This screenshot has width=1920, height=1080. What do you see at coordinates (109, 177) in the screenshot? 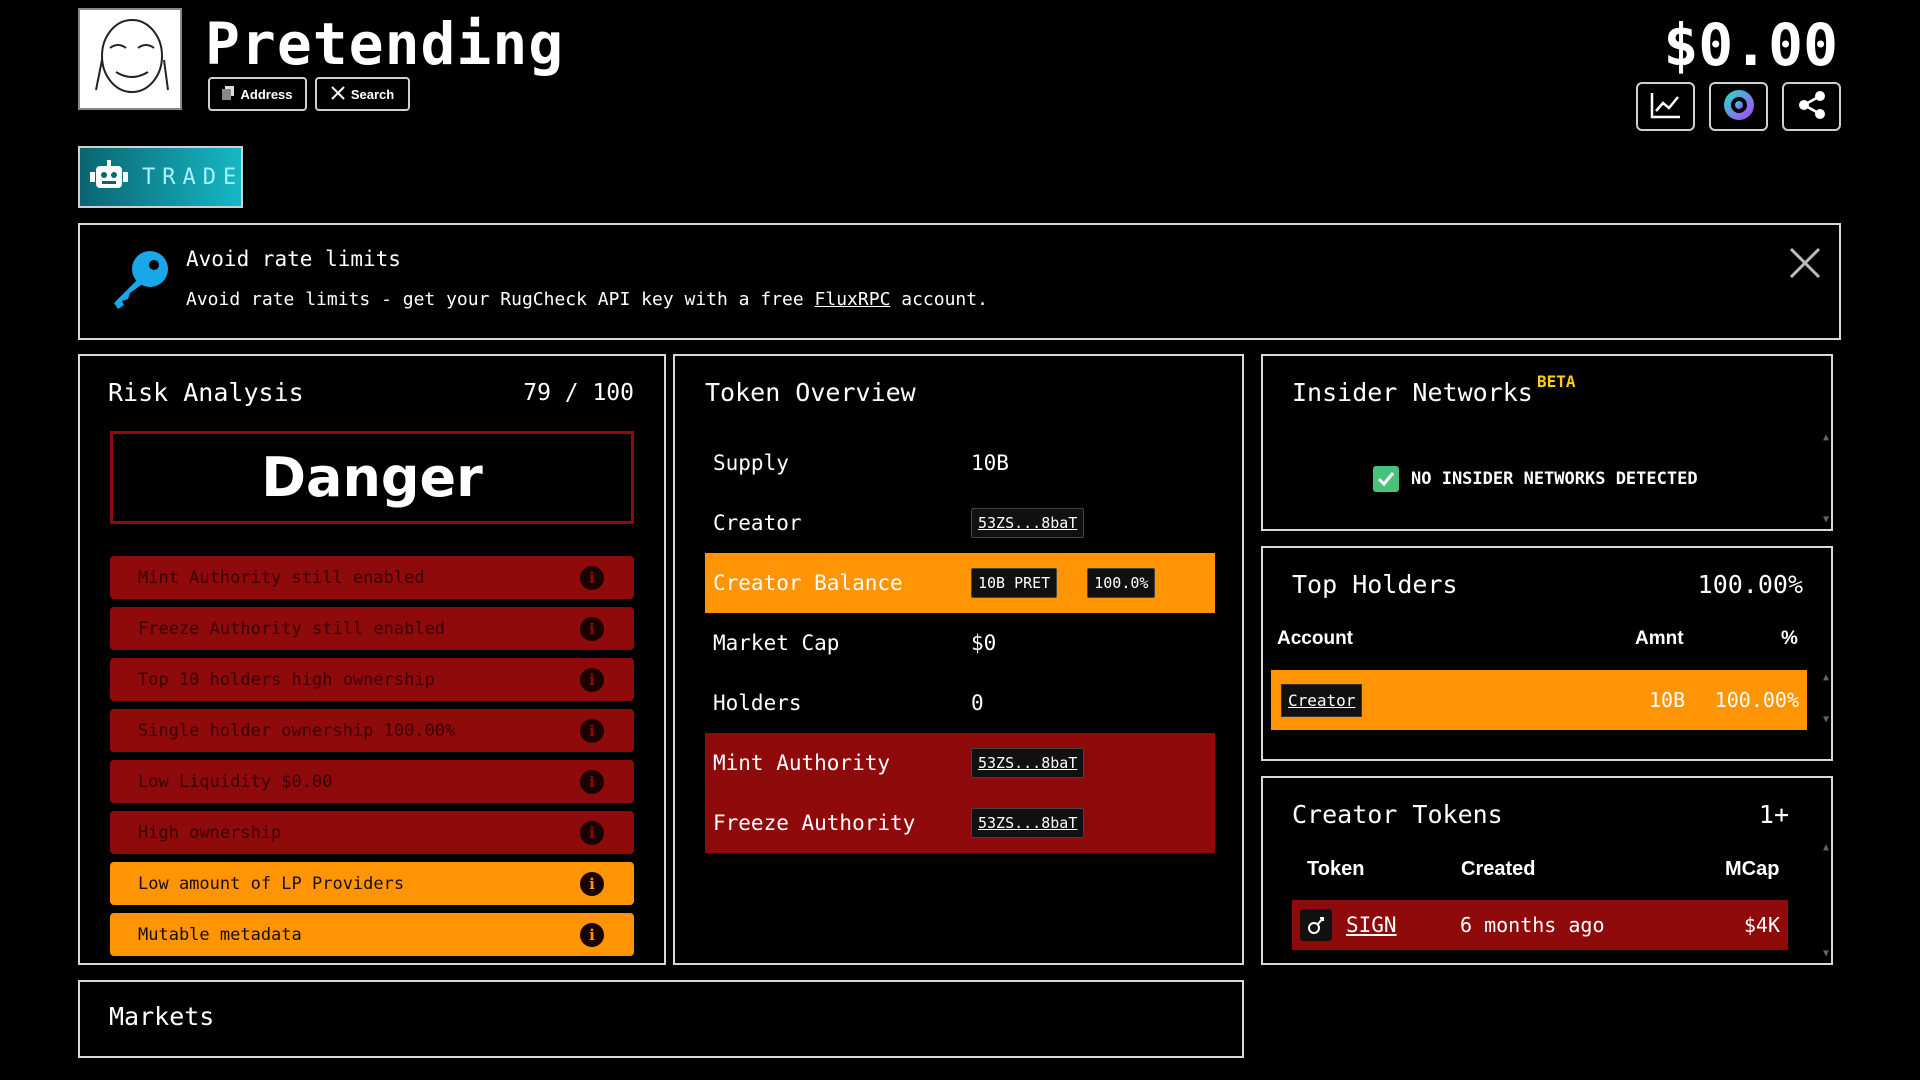
I see `robot-icon` at bounding box center [109, 177].